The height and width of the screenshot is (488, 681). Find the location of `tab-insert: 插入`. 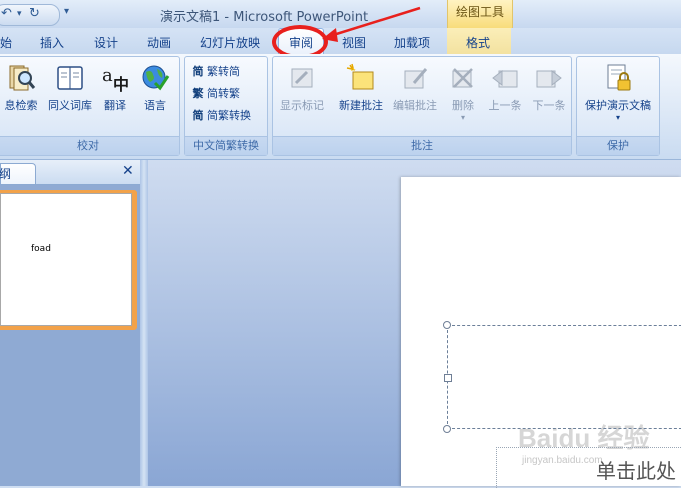

tab-insert: 插入 is located at coordinates (52, 42).